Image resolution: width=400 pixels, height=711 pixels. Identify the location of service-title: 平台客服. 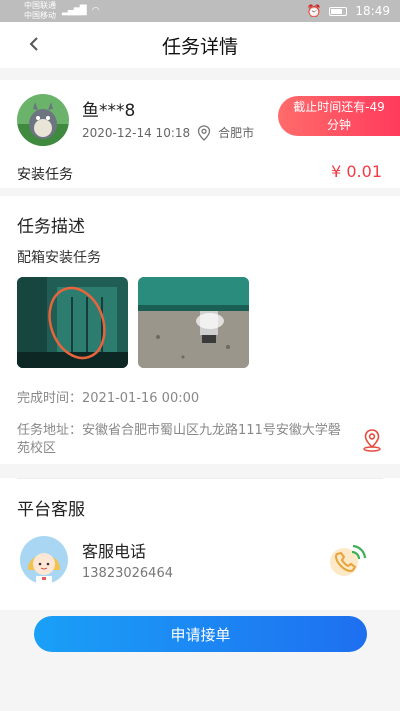
(51, 510).